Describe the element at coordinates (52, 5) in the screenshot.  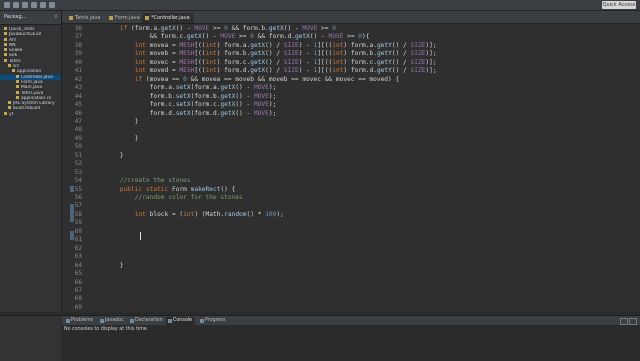
I see `open-type-icon` at that location.